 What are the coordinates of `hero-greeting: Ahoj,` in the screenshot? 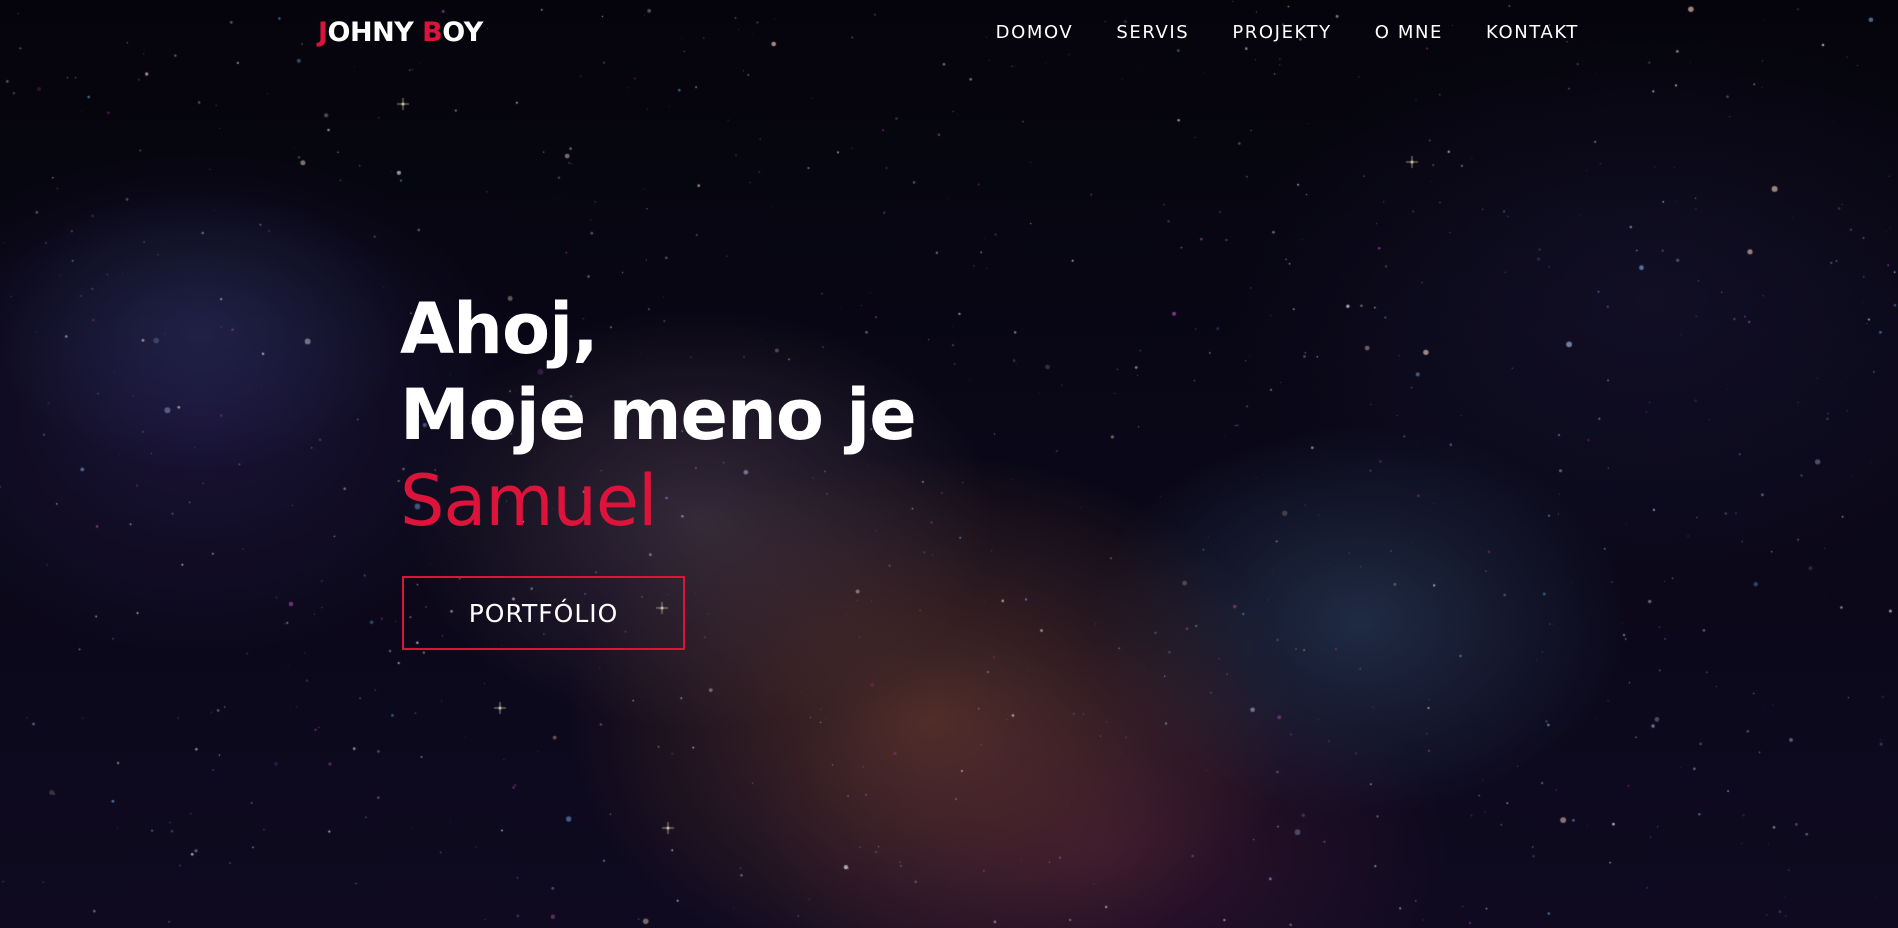 It's located at (499, 329).